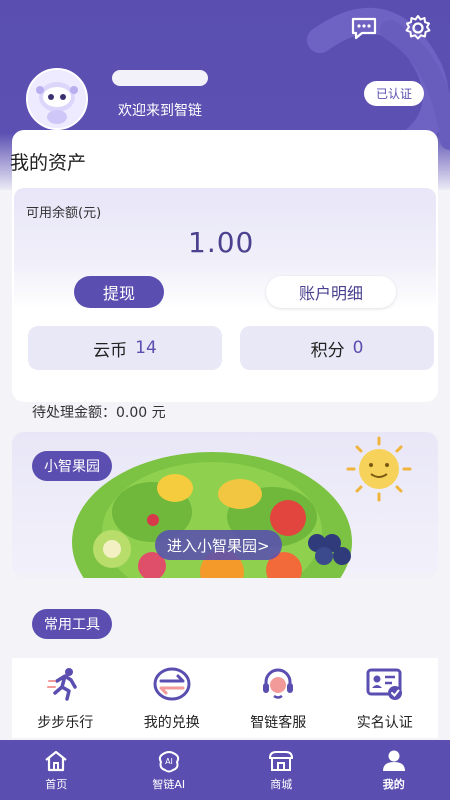 This screenshot has width=450, height=800. What do you see at coordinates (160, 111) in the screenshot?
I see `welcome-text: 欢迎来到智链` at bounding box center [160, 111].